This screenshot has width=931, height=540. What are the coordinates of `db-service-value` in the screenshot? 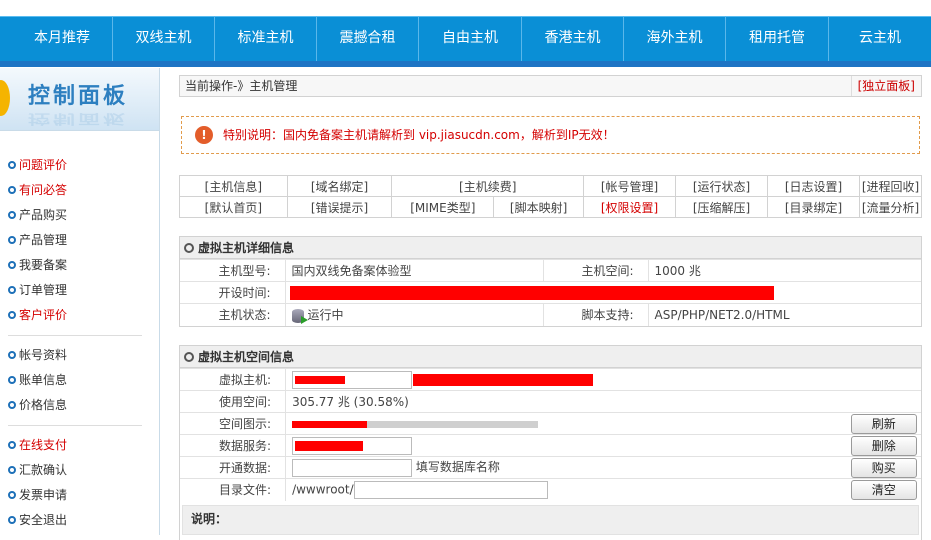 It's located at (566, 445).